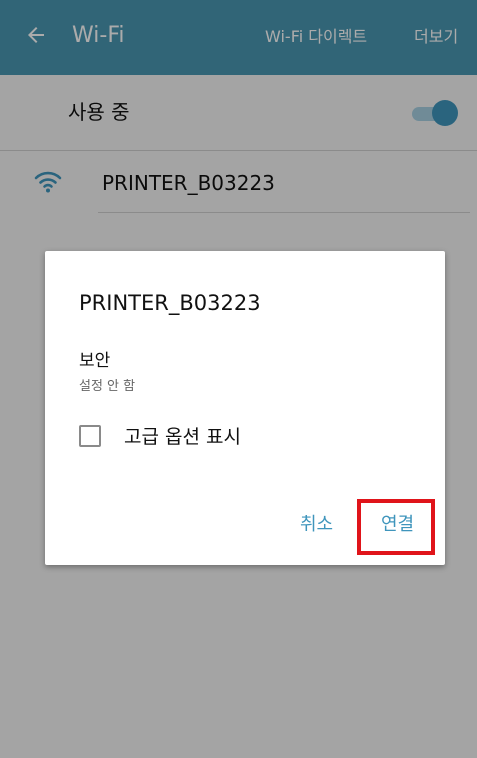 The width and height of the screenshot is (477, 758). What do you see at coordinates (170, 303) in the screenshot?
I see `dialog-title: PRINTER_B03223` at bounding box center [170, 303].